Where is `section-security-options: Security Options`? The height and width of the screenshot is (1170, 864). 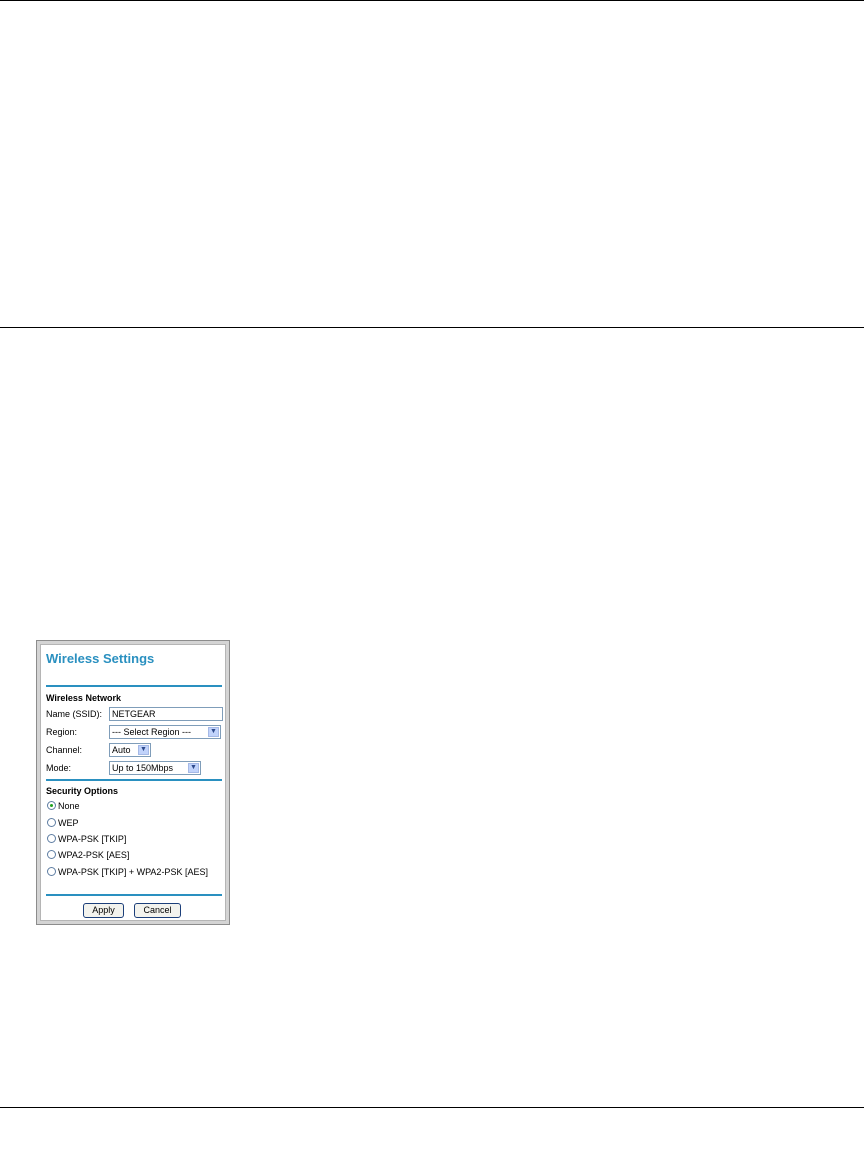 section-security-options: Security Options is located at coordinates (82, 791).